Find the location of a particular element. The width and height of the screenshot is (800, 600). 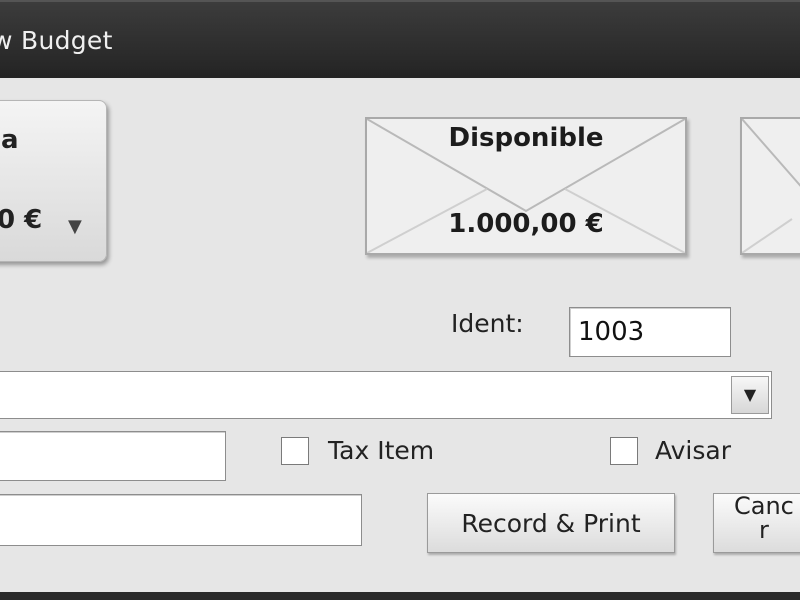

cancel-button-label: Canc r is located at coordinates (764, 518).